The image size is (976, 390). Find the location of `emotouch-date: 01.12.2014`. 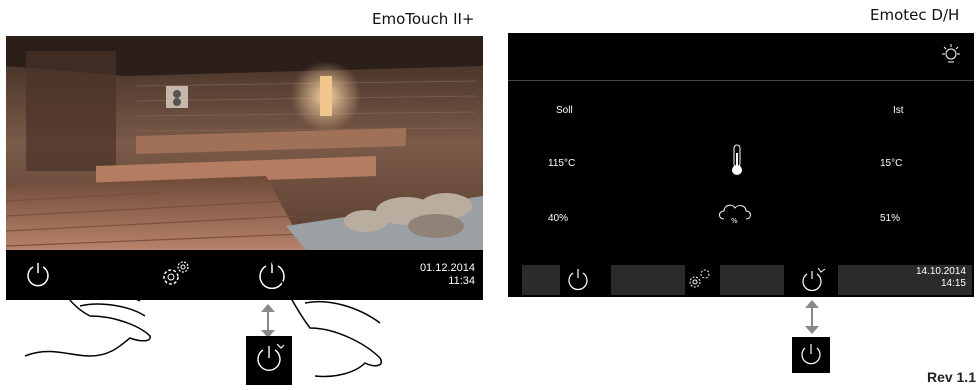

emotouch-date: 01.12.2014 is located at coordinates (447, 268).